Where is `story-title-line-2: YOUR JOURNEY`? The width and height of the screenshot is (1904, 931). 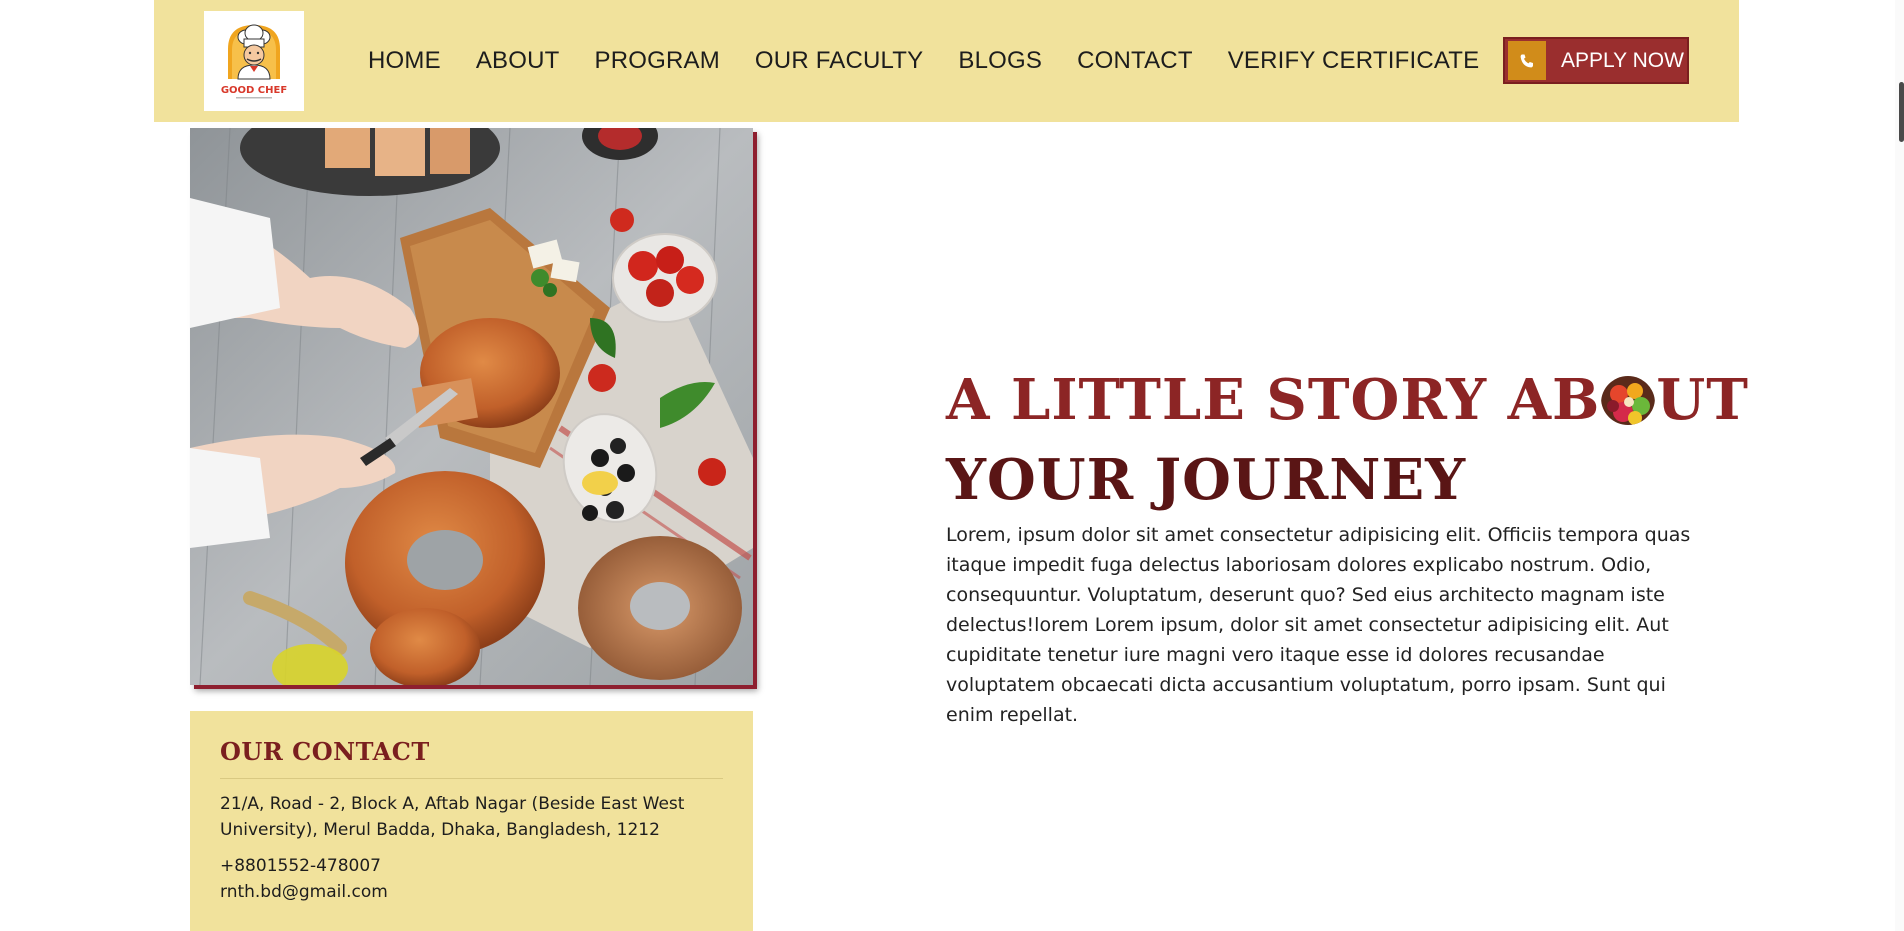 story-title-line-2: YOUR JOURNEY is located at coordinates (1206, 480).